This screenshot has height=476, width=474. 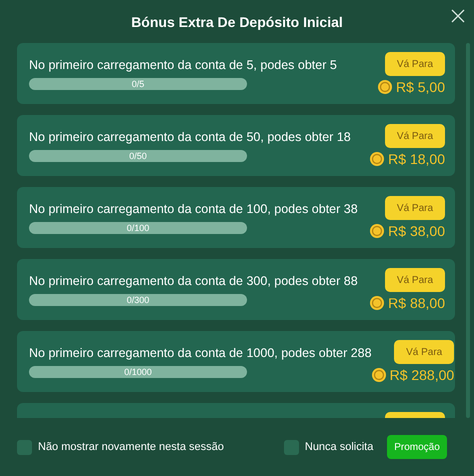 I want to click on progress-text: 0/1000, so click(x=138, y=371).